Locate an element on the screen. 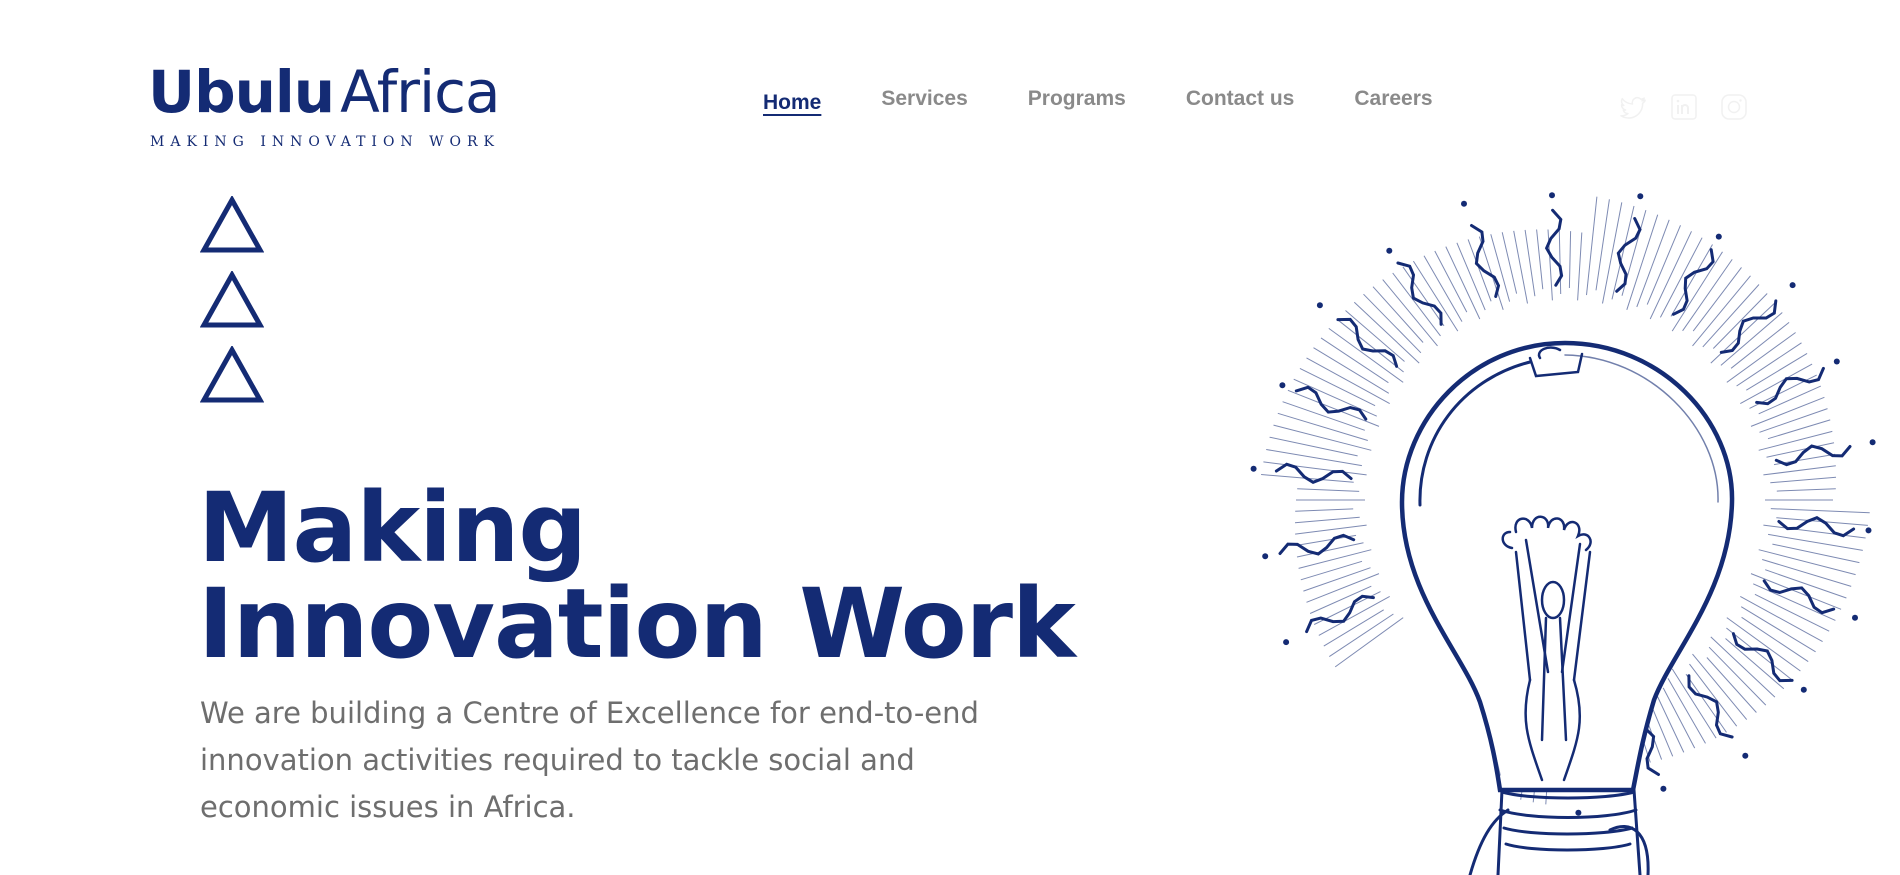  hero-title-line-1: Making is located at coordinates (392, 528).